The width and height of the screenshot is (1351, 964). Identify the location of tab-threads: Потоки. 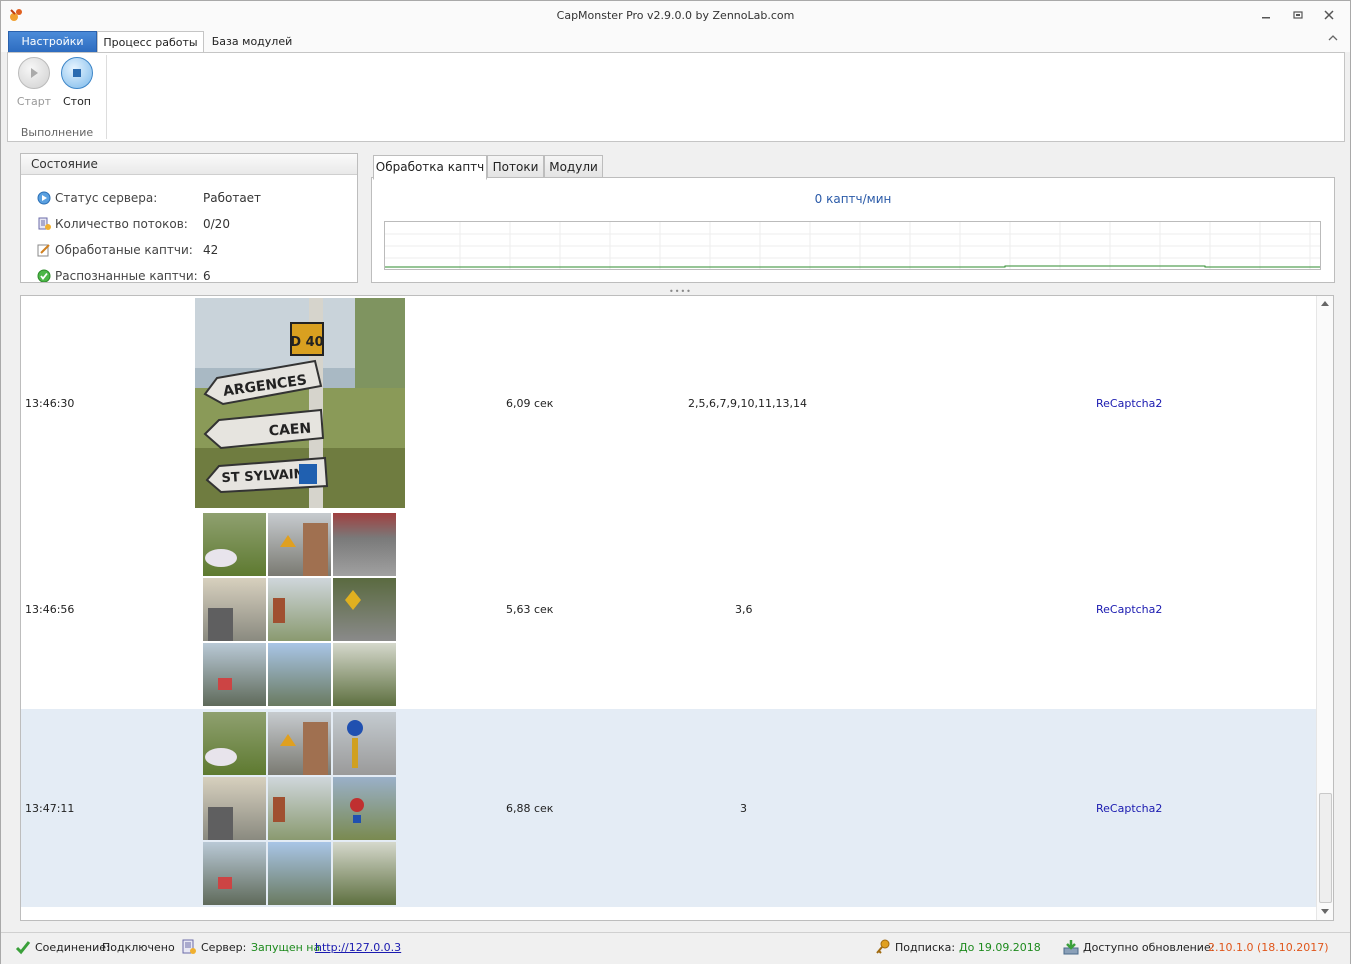
(515, 167).